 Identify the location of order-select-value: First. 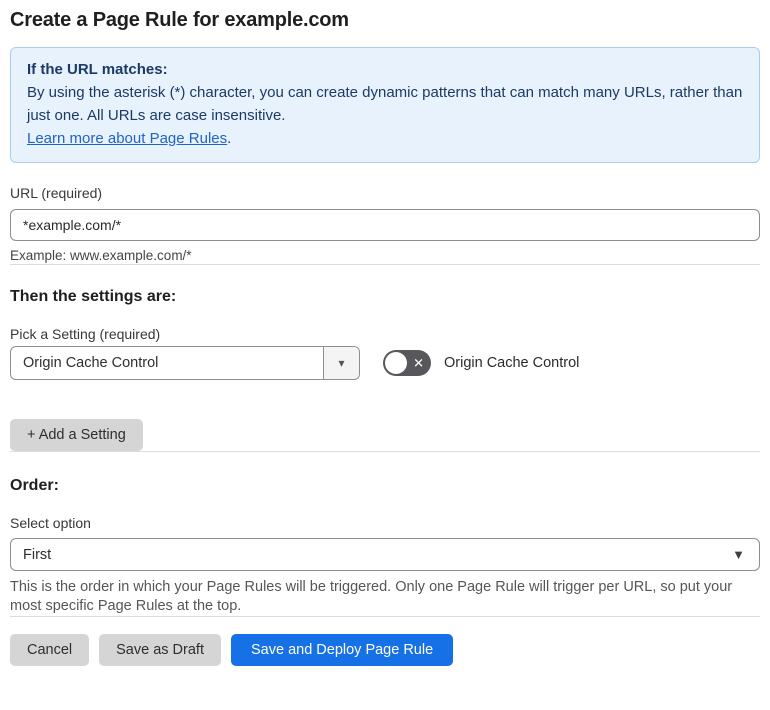
(37, 554).